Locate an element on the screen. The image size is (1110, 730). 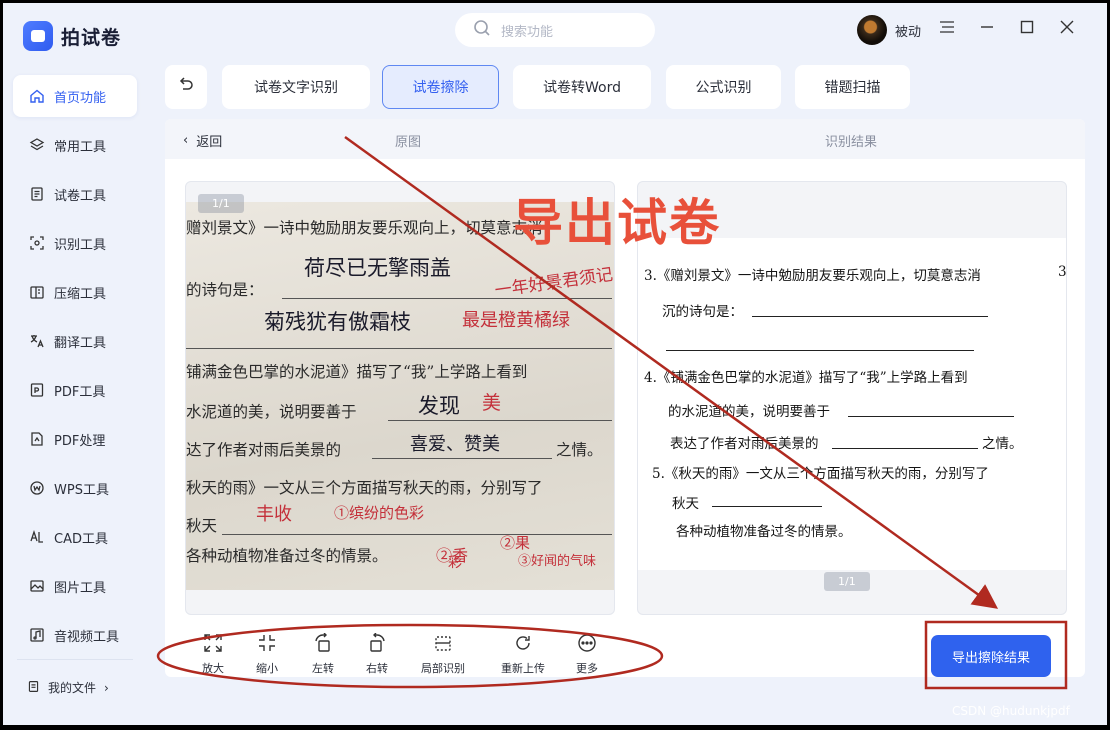
tab-paper-to-word: 试卷转Word is located at coordinates (582, 87).